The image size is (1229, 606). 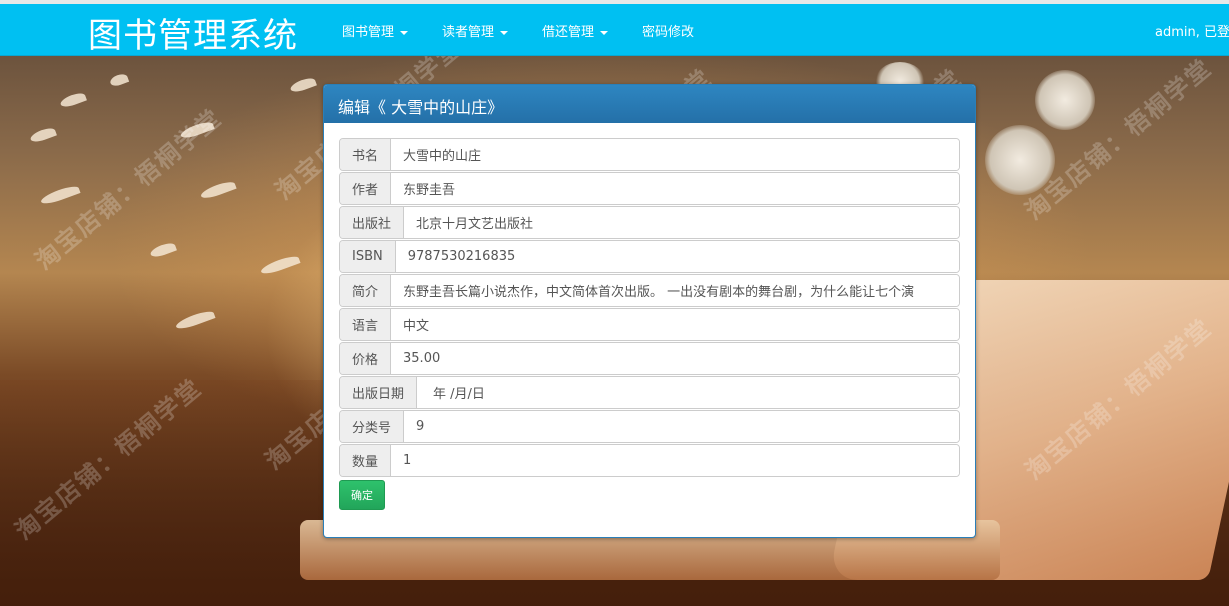 I want to click on introduction-input: 东野圭吾长篇小说杰作，中文简体首次出版。 一出没有剧本的舞台剧，为什么能让七个演, so click(x=675, y=290).